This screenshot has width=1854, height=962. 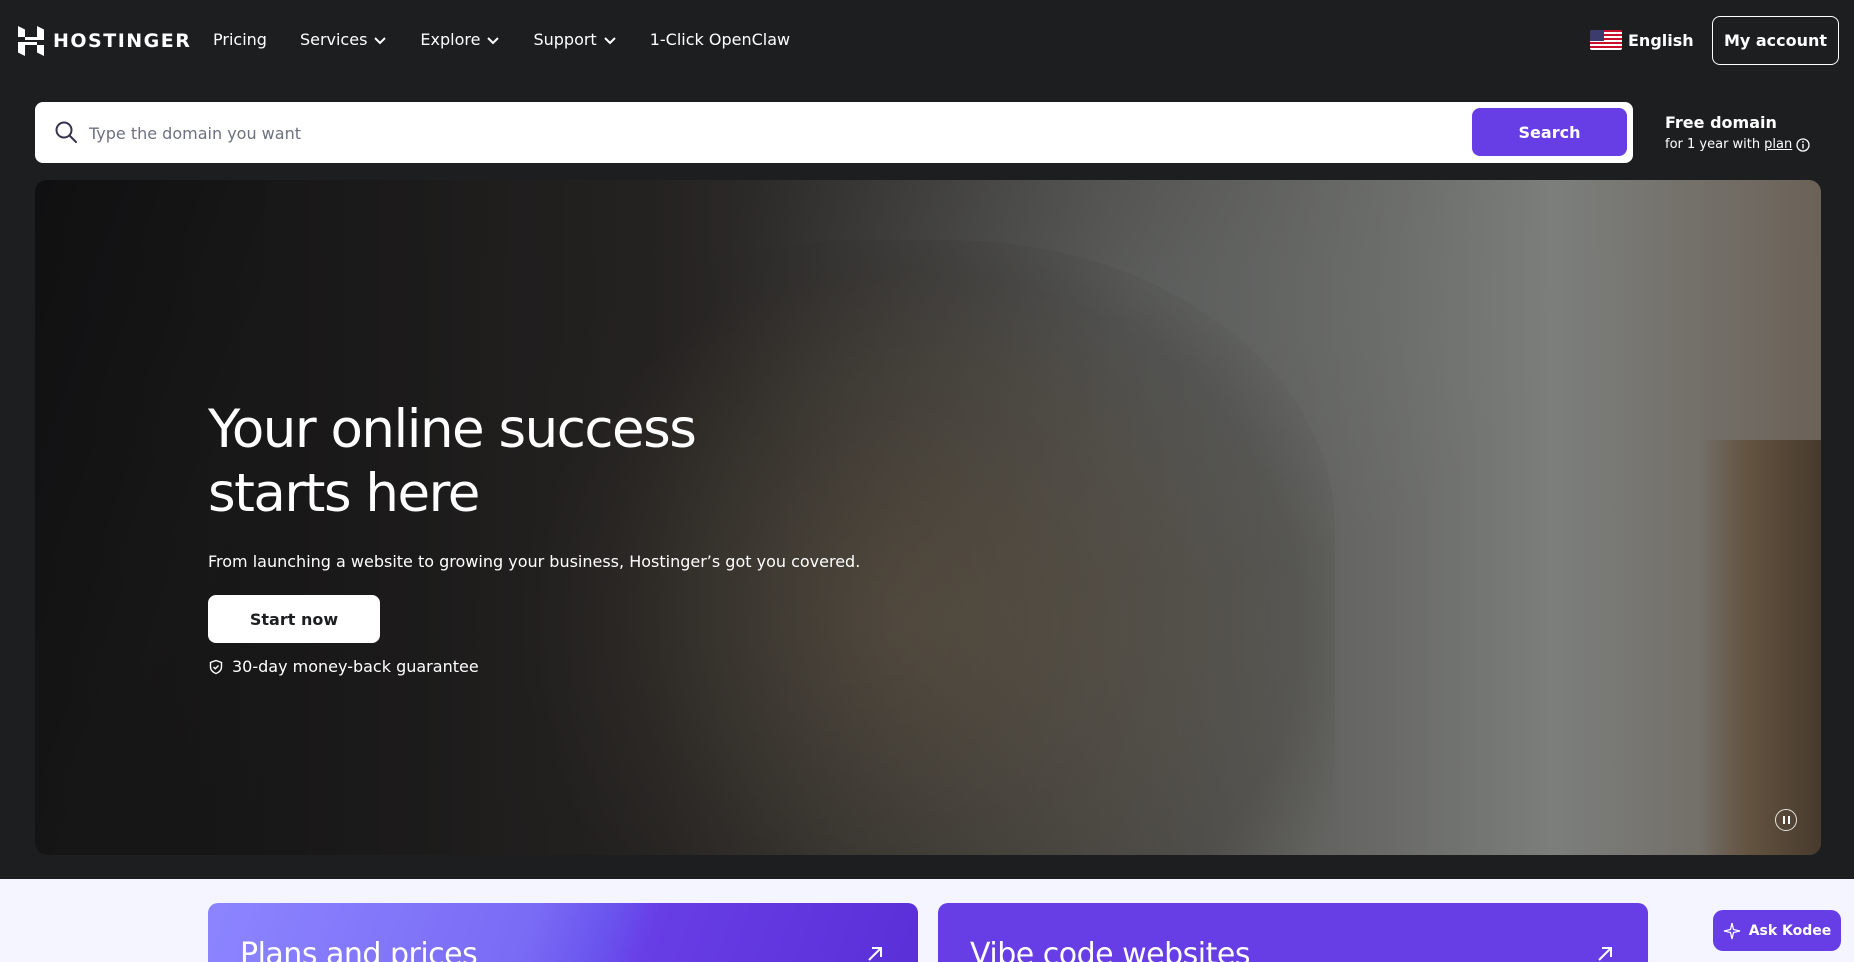 What do you see at coordinates (1293, 932) in the screenshot?
I see `vibe-code-websites-card: Vibe code websites` at bounding box center [1293, 932].